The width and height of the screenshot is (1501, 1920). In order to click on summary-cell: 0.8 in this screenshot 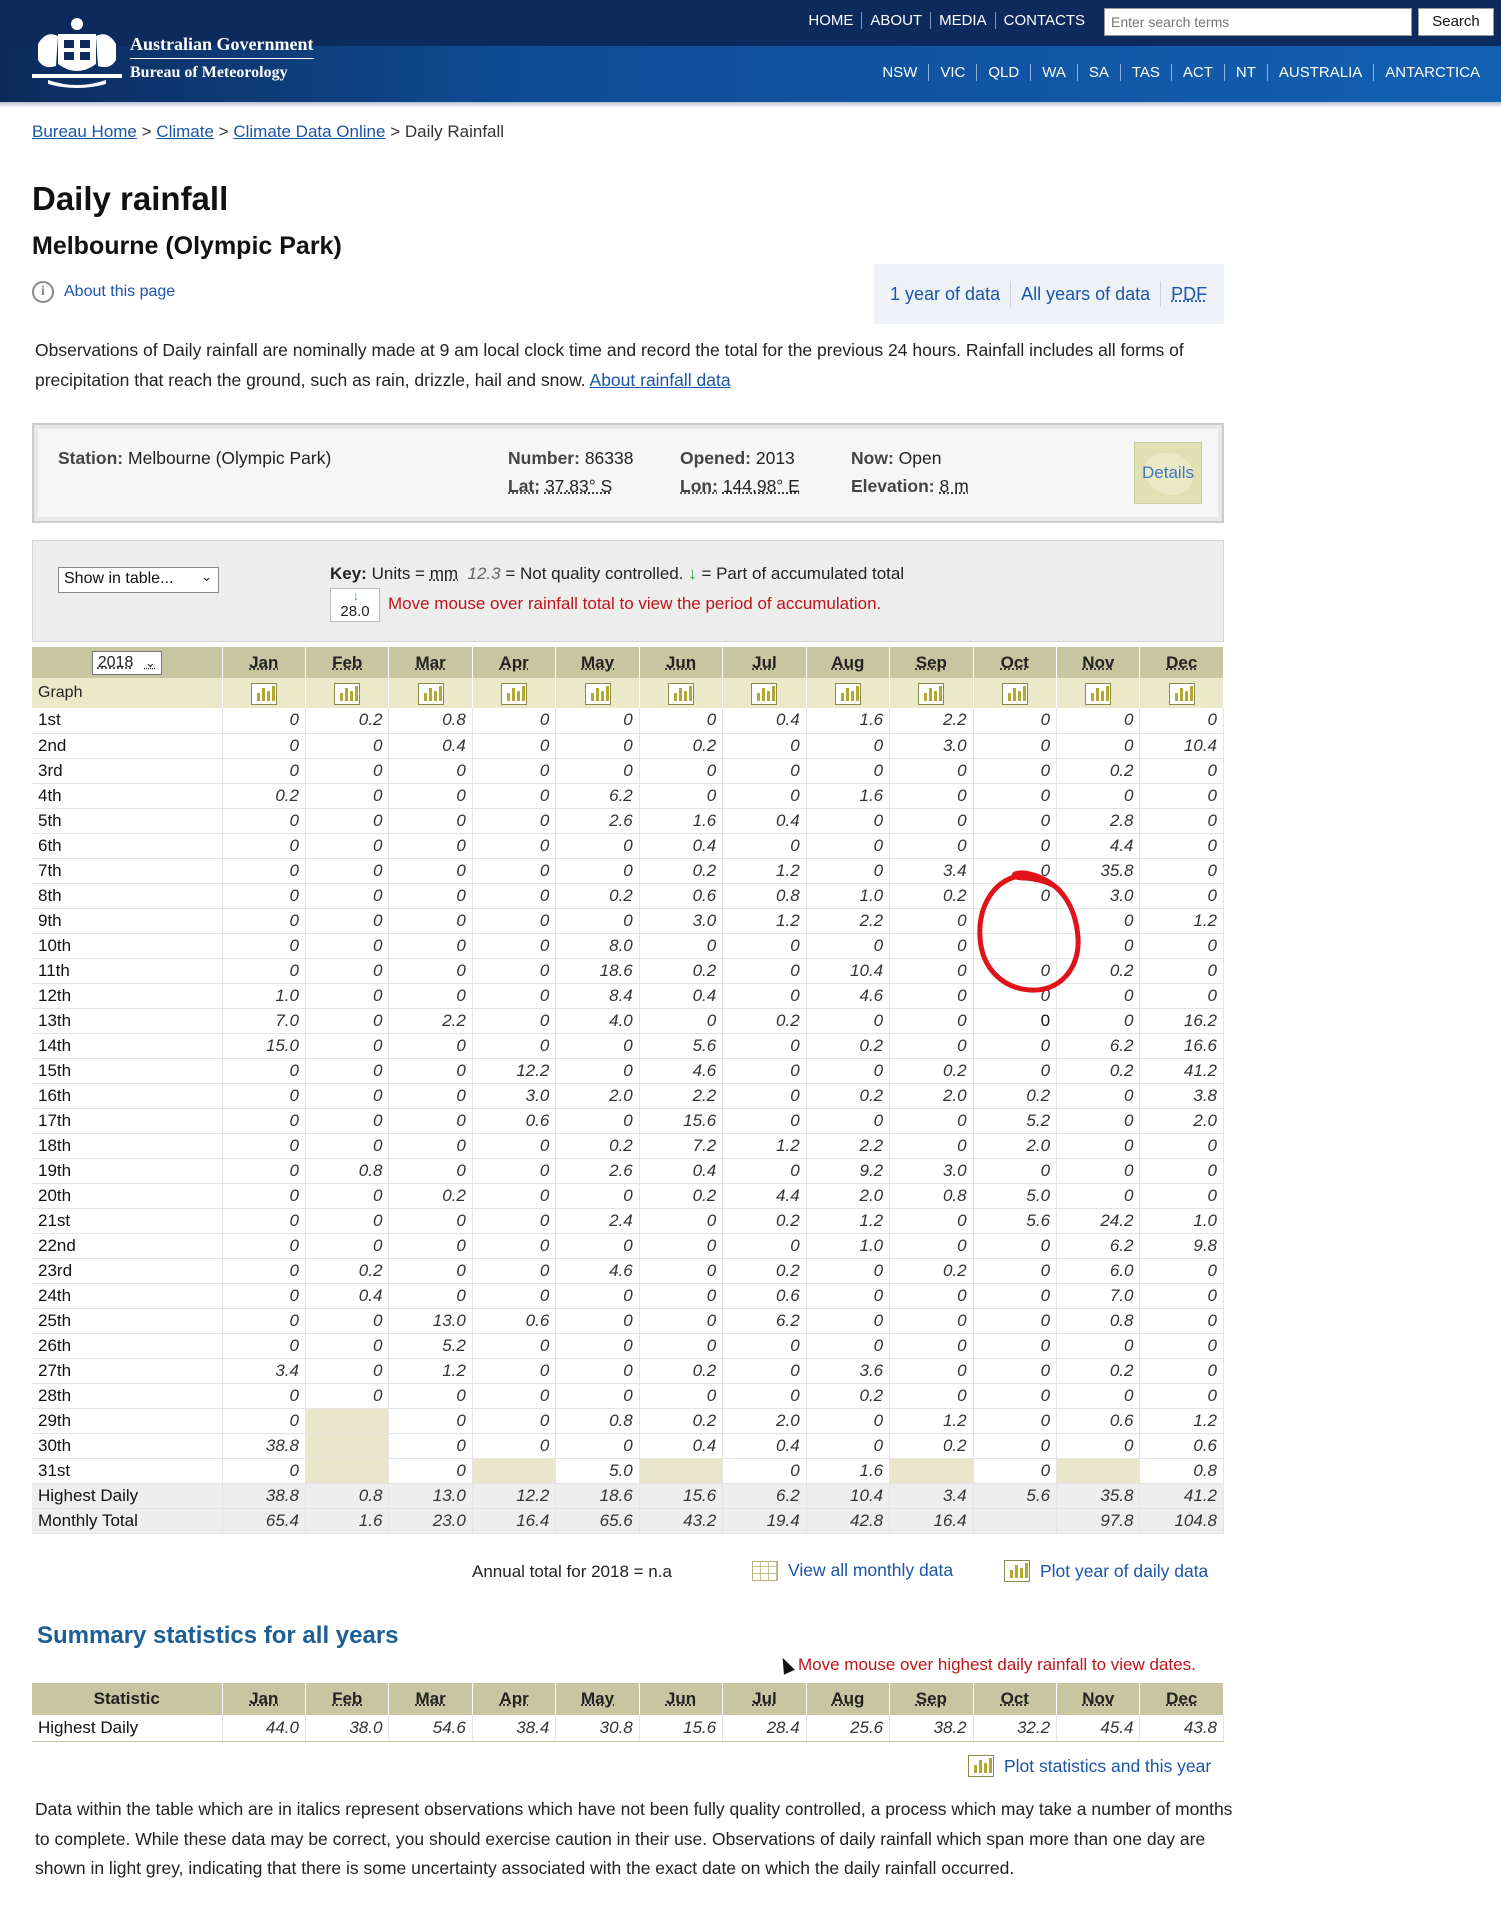, I will do `click(347, 1496)`.